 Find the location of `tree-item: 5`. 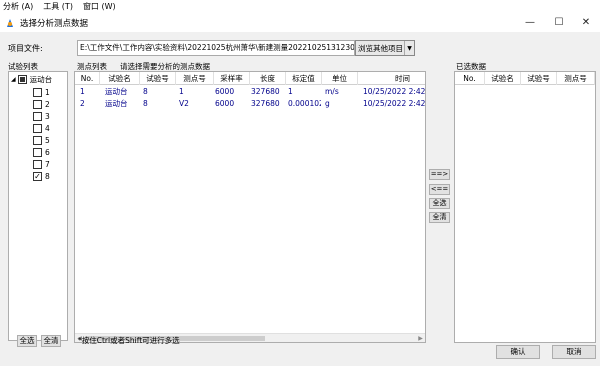

tree-item: 5 is located at coordinates (41, 140).